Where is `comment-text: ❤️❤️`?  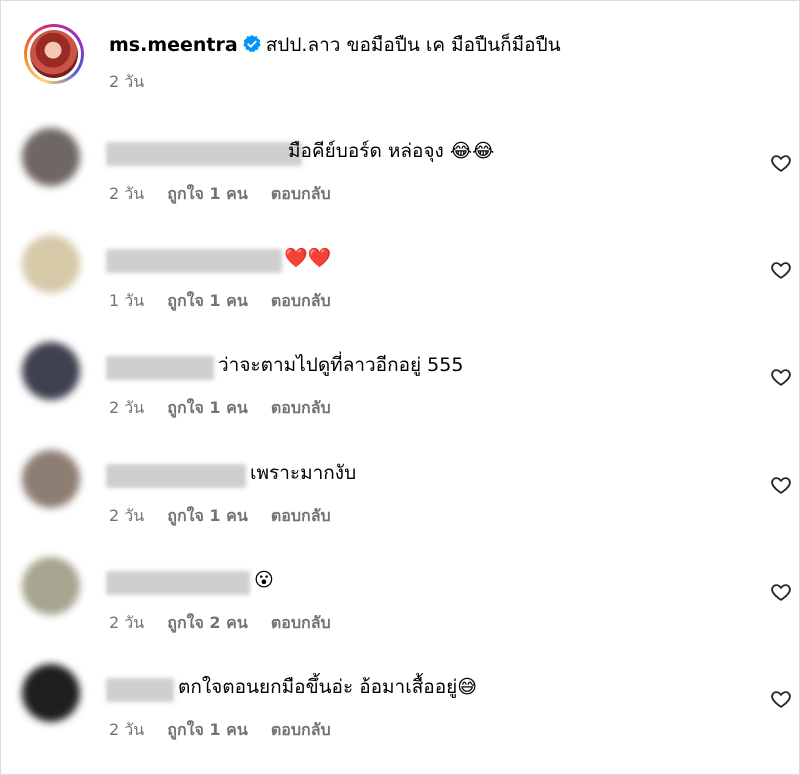 comment-text: ❤️❤️ is located at coordinates (308, 258).